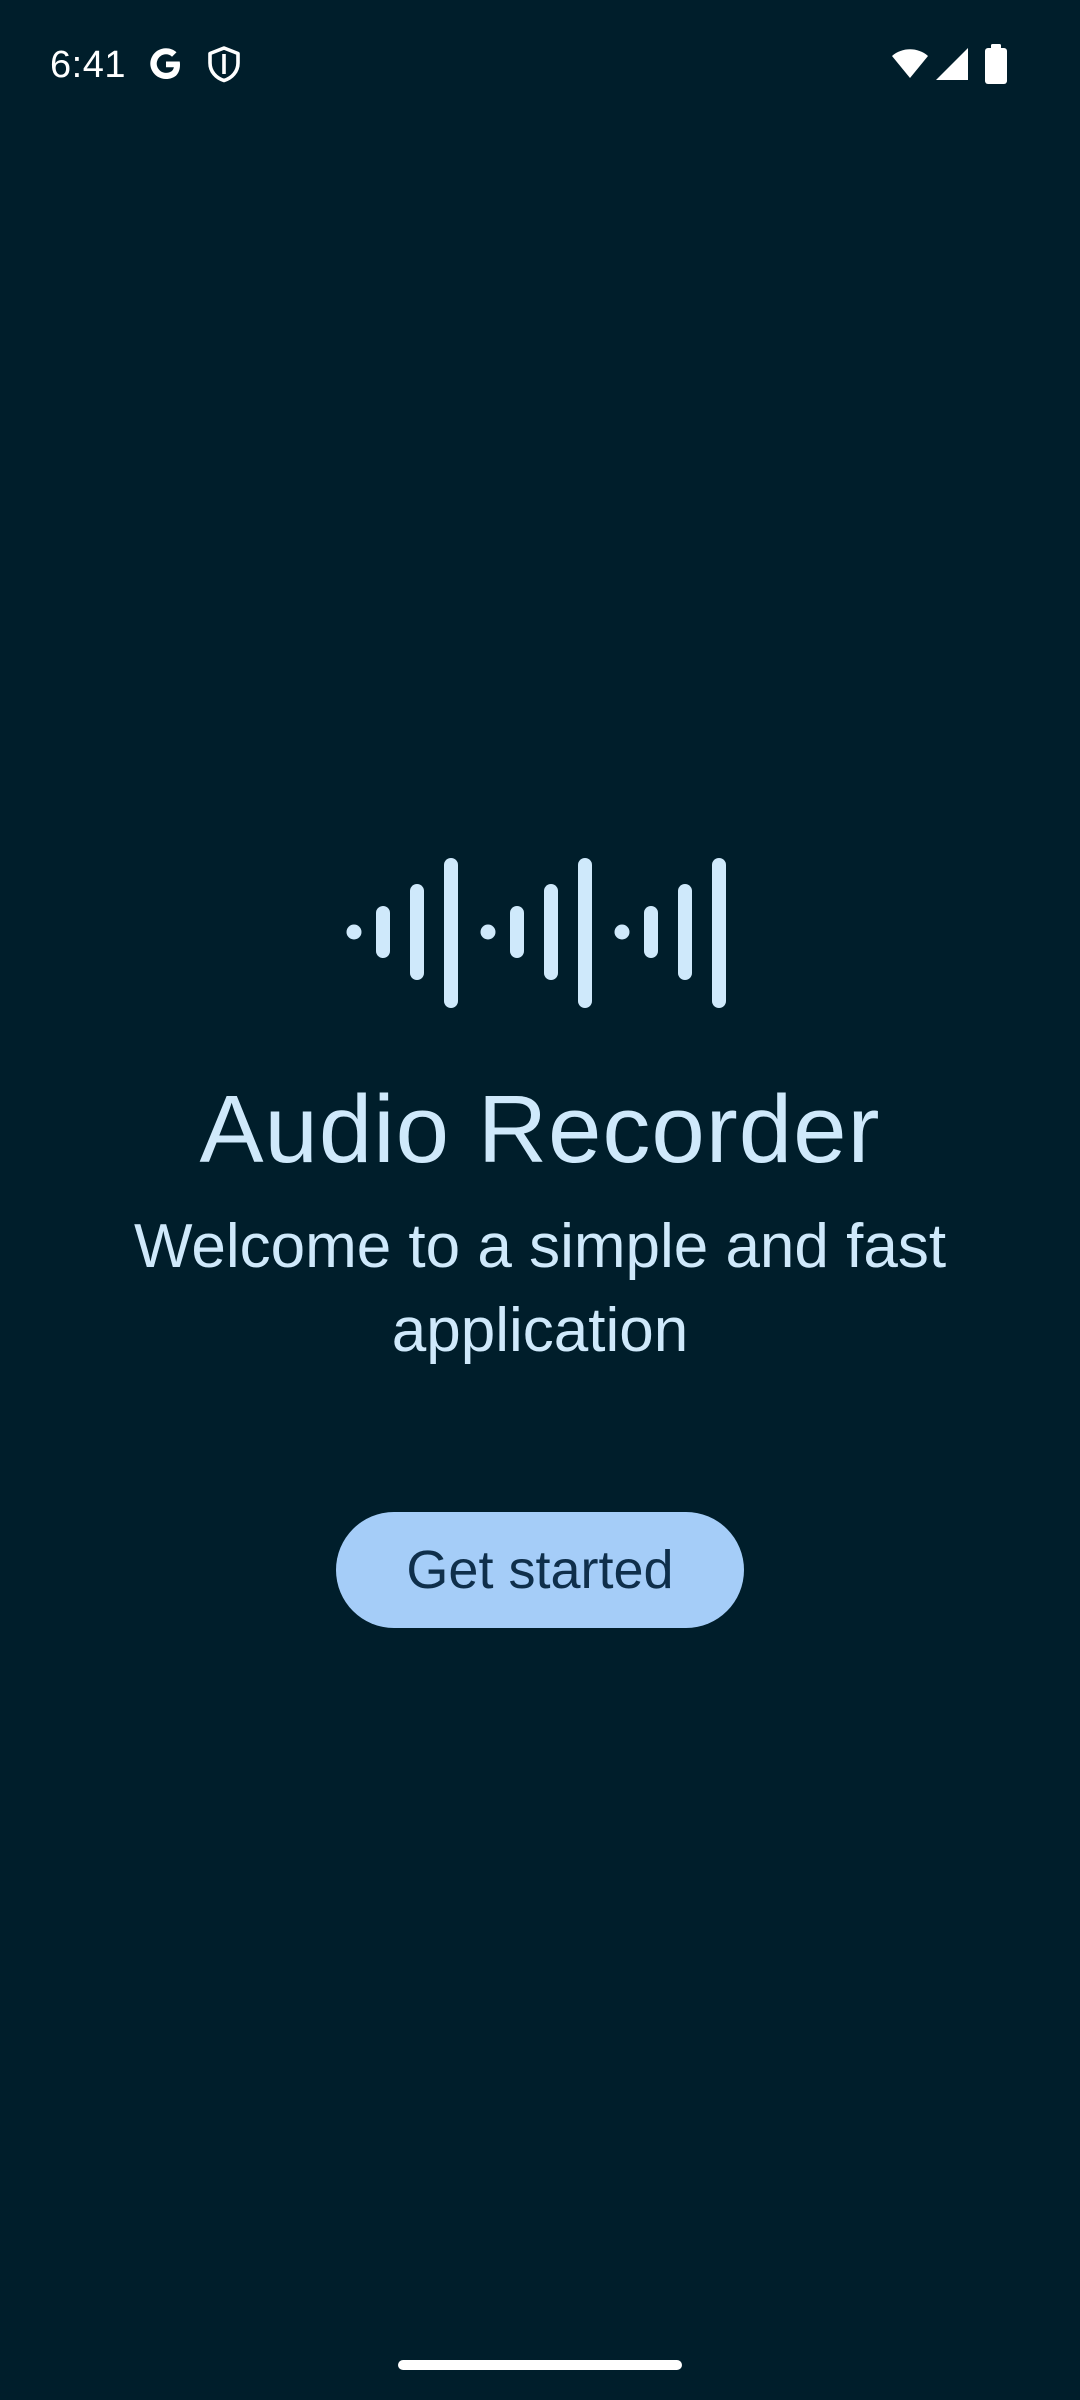  I want to click on wifi-icon, so click(910, 63).